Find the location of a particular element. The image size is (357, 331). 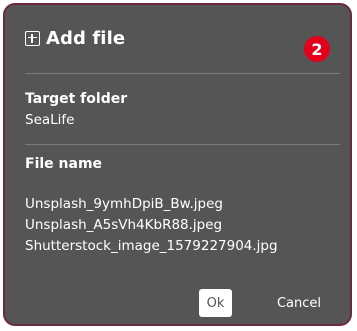

cancel-button: Cancel is located at coordinates (299, 303).